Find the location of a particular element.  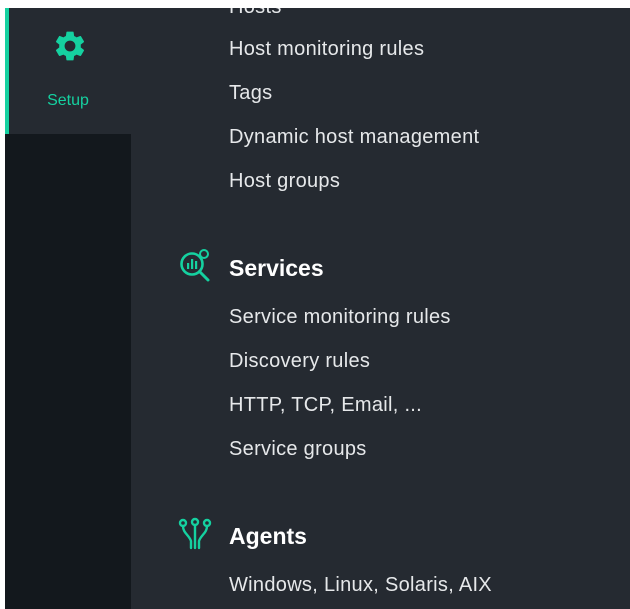

section-heading-agents: Agents is located at coordinates (268, 536).